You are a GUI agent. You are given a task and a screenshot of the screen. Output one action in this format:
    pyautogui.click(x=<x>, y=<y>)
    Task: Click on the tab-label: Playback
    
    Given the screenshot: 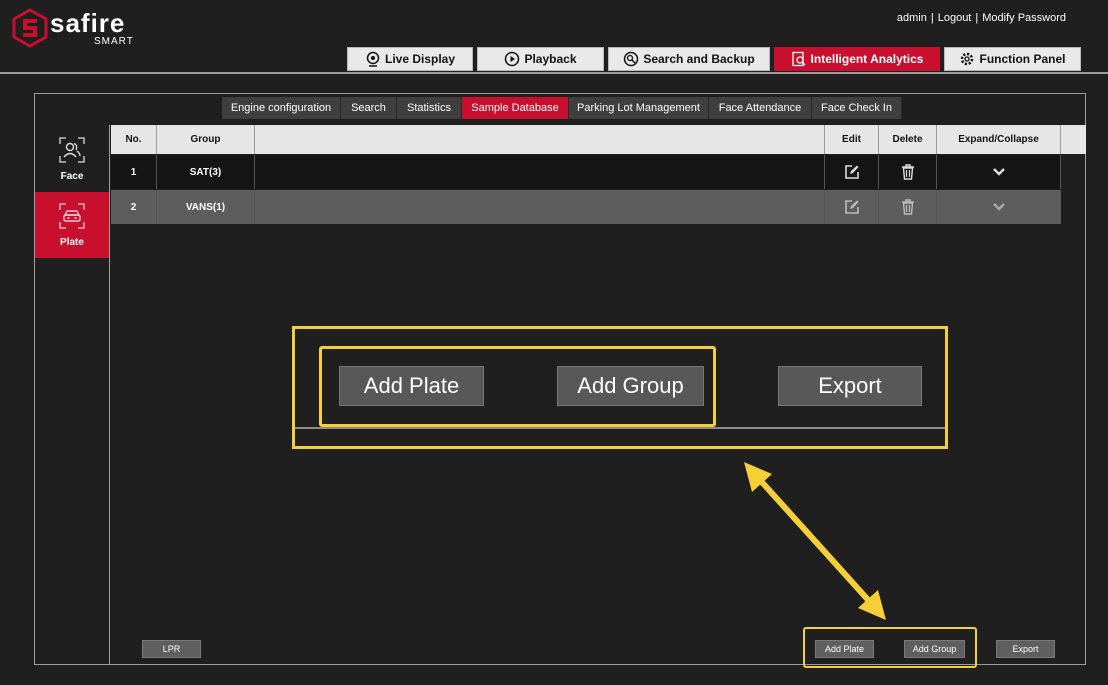 What is the action you would take?
    pyautogui.click(x=550, y=59)
    